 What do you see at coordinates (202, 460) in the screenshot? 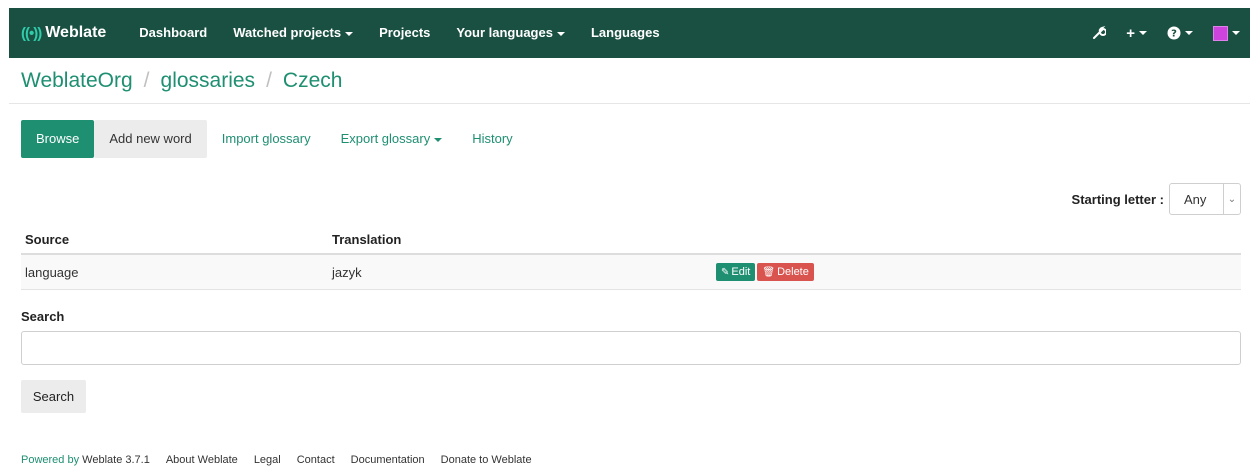
I see `footer-about-link: About Weblate` at bounding box center [202, 460].